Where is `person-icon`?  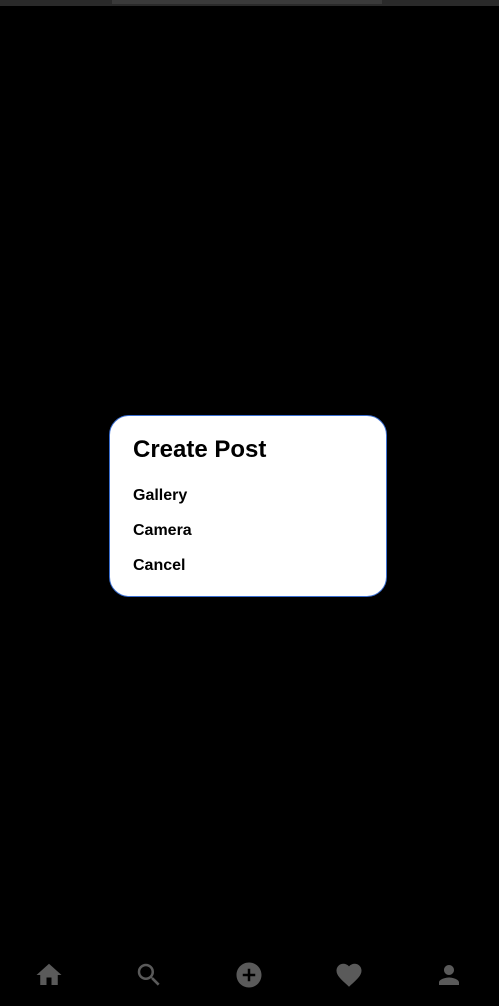 person-icon is located at coordinates (449, 975).